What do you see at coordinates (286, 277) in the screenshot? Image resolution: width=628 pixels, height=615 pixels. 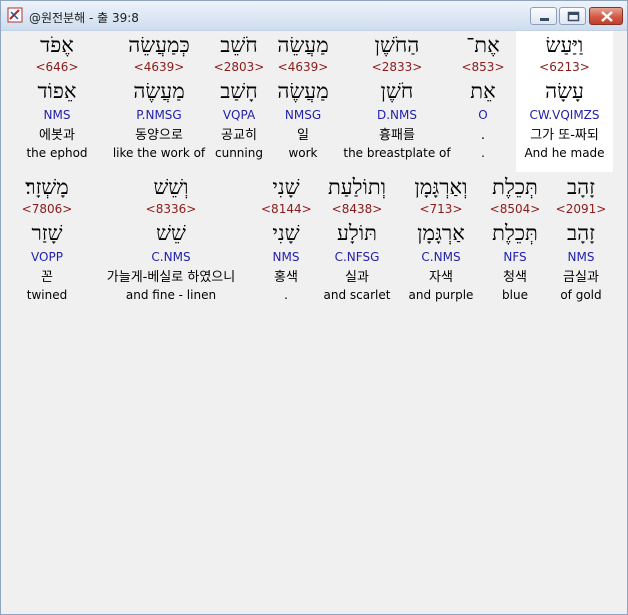 I see `korean-gloss: 홍색` at bounding box center [286, 277].